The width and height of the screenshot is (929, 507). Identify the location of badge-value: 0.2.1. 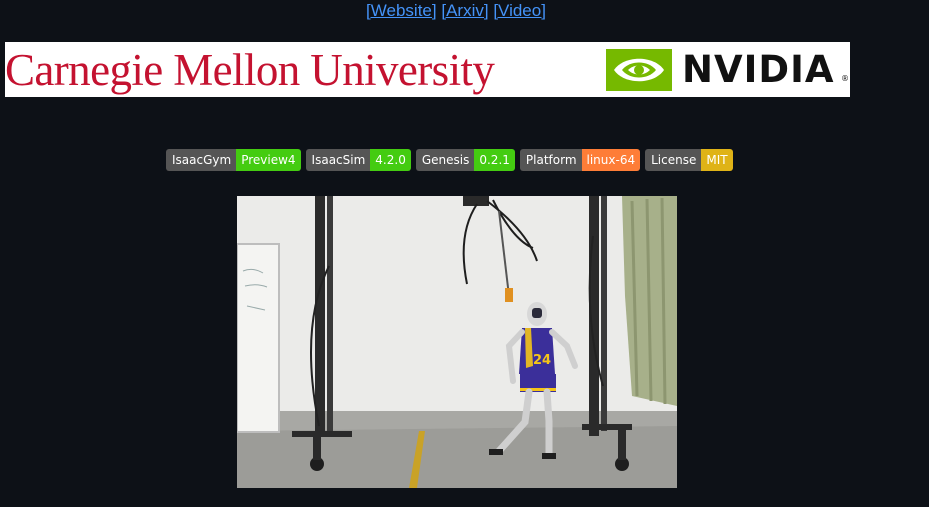
(494, 160).